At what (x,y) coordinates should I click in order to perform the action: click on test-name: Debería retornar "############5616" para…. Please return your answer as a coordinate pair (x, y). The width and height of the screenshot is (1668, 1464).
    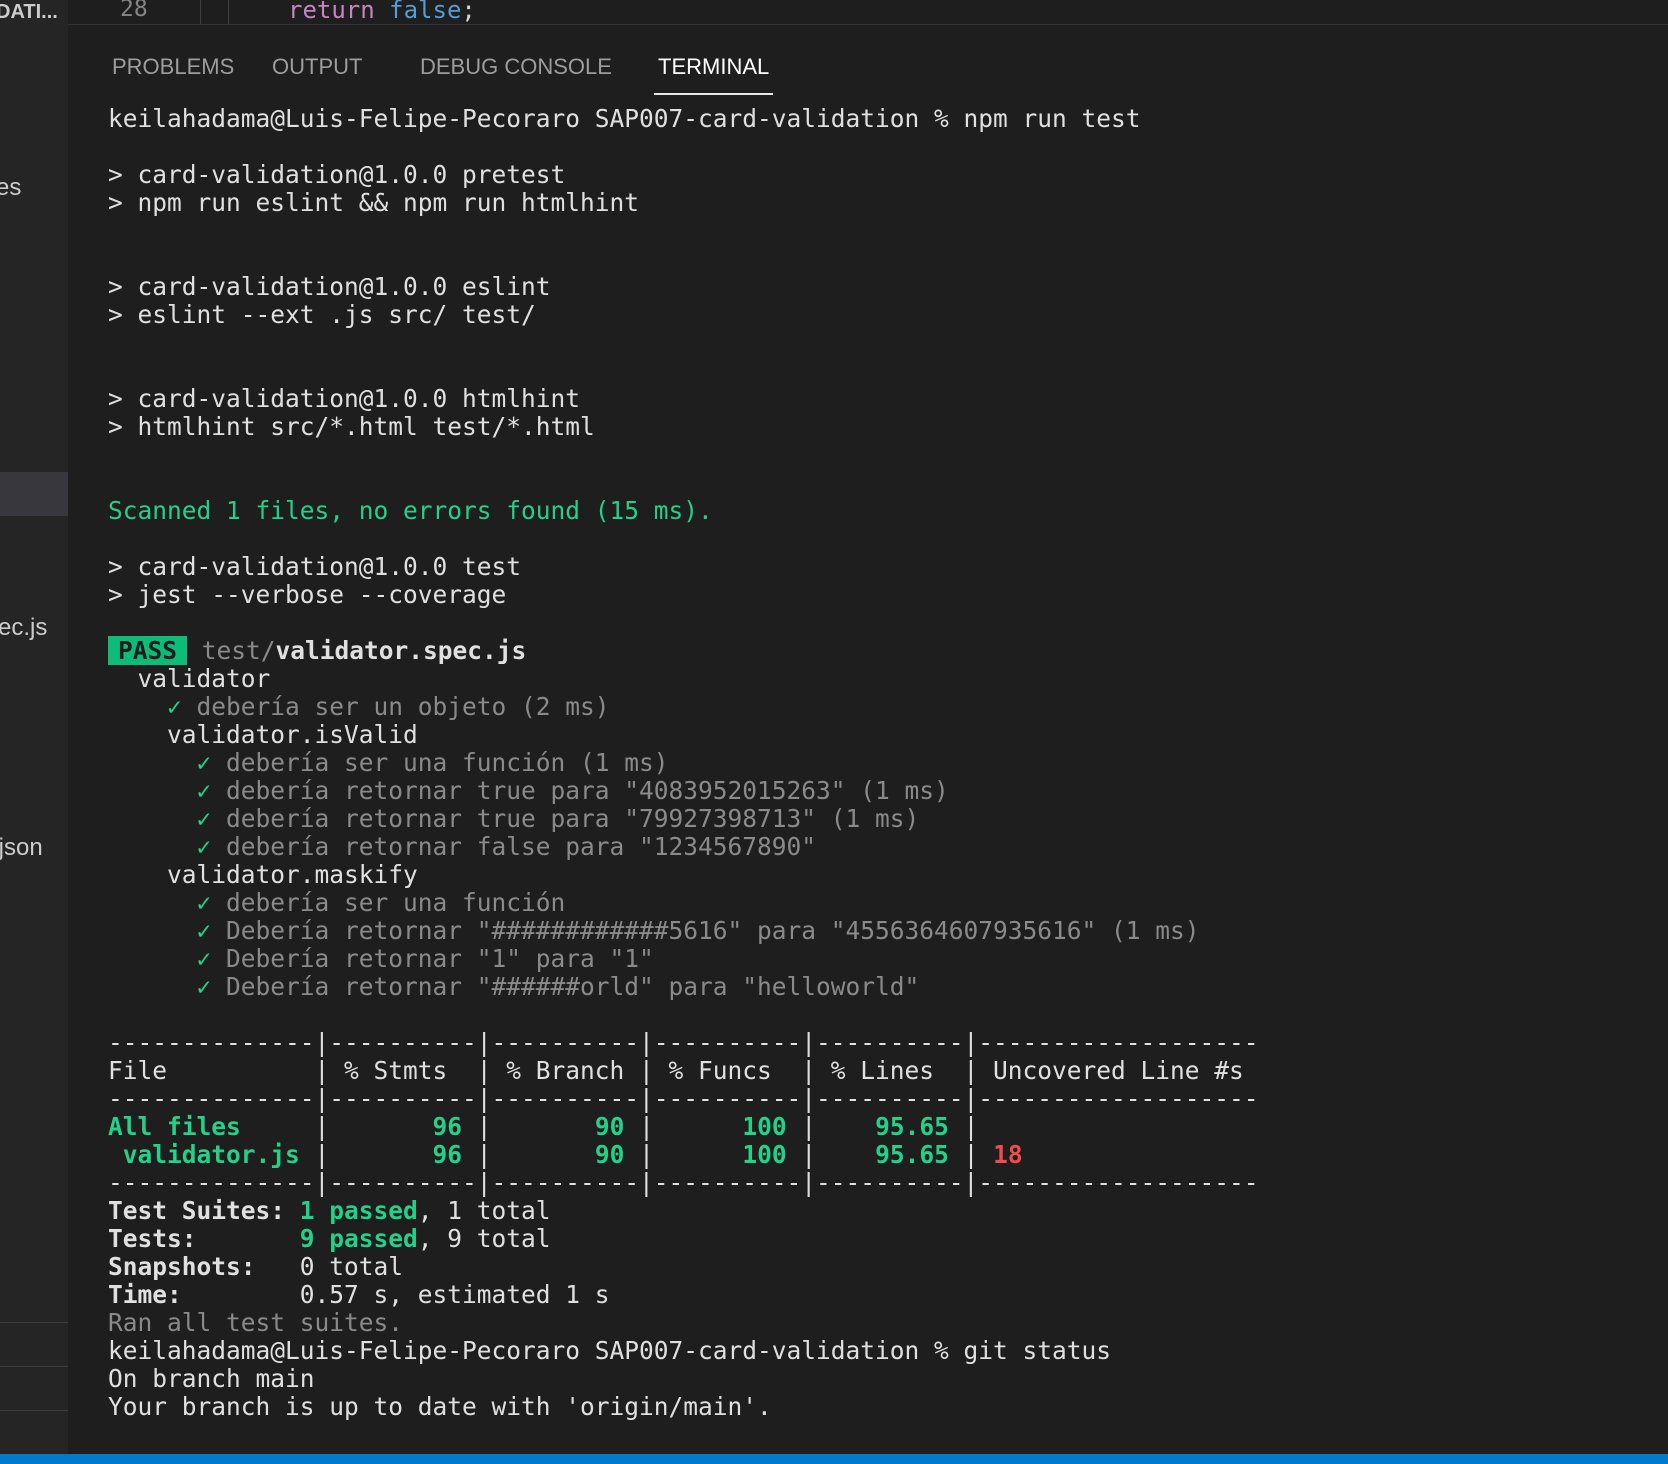
    Looking at the image, I should click on (713, 930).